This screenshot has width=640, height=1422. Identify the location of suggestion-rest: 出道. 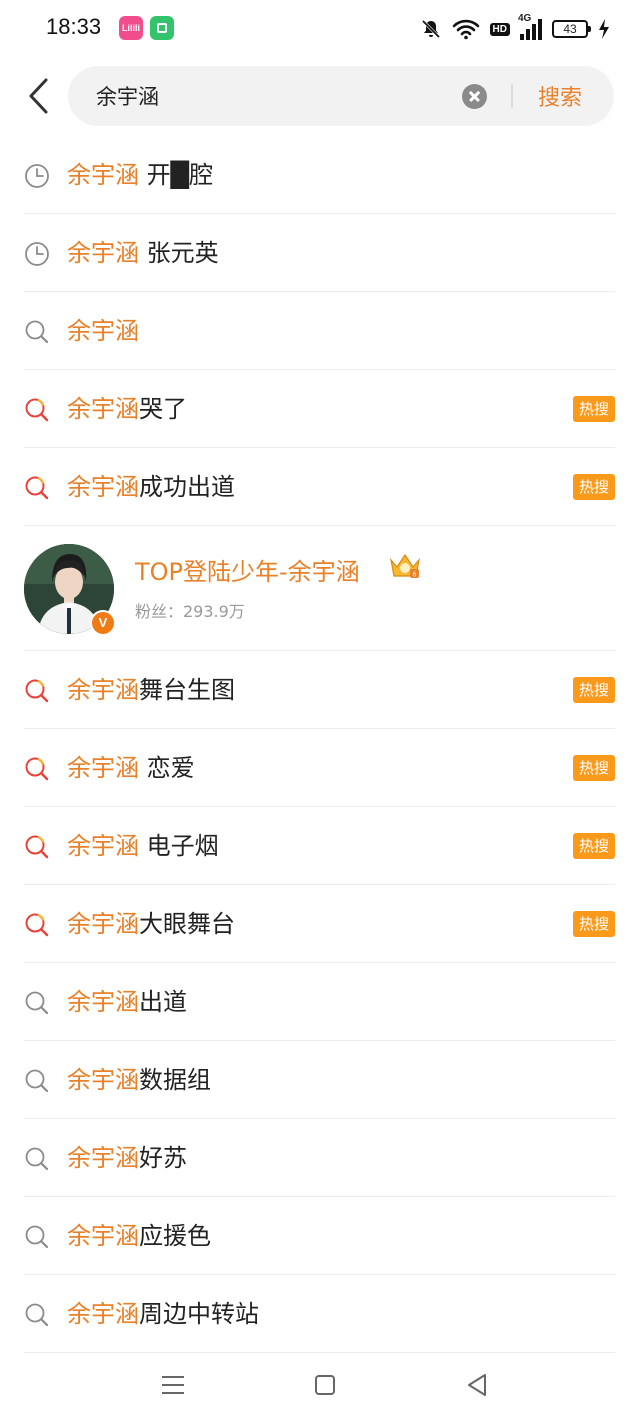
(163, 1002).